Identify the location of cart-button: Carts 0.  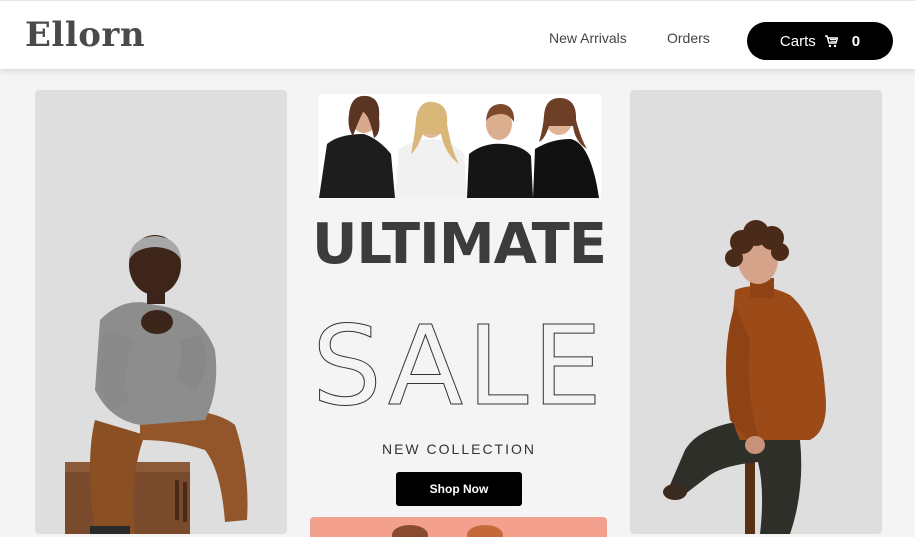
(820, 41).